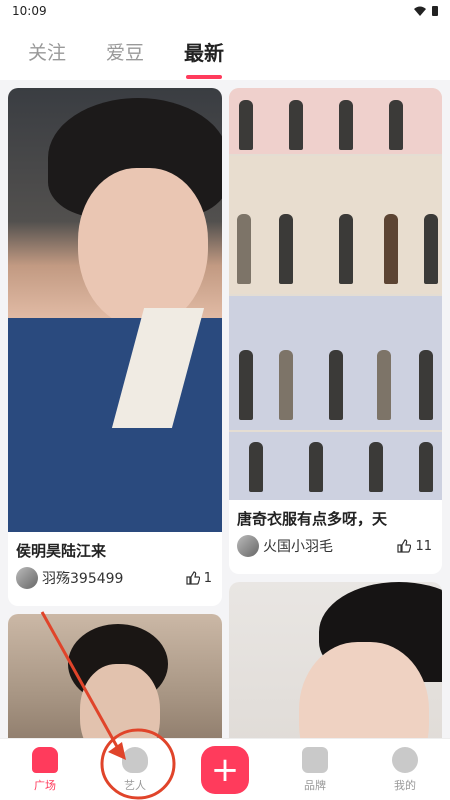  What do you see at coordinates (414, 546) in the screenshot?
I see `like-button: 11` at bounding box center [414, 546].